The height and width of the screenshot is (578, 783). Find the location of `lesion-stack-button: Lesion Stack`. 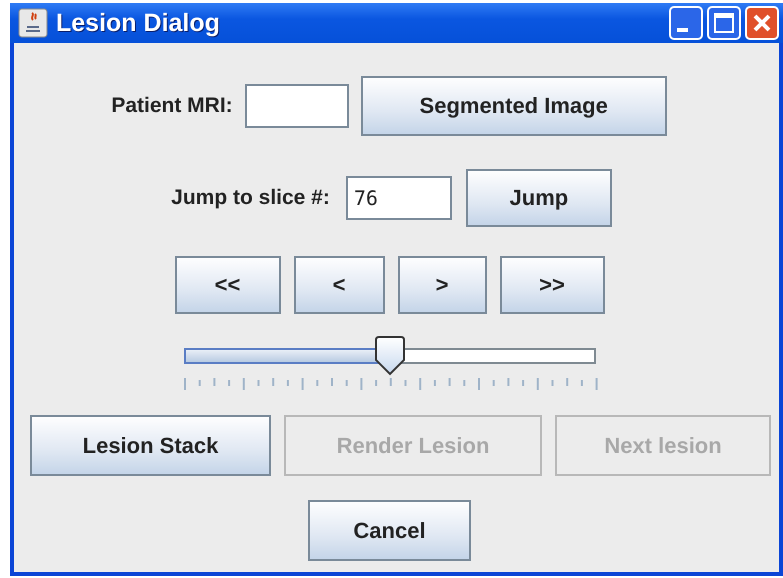

lesion-stack-button: Lesion Stack is located at coordinates (150, 445).